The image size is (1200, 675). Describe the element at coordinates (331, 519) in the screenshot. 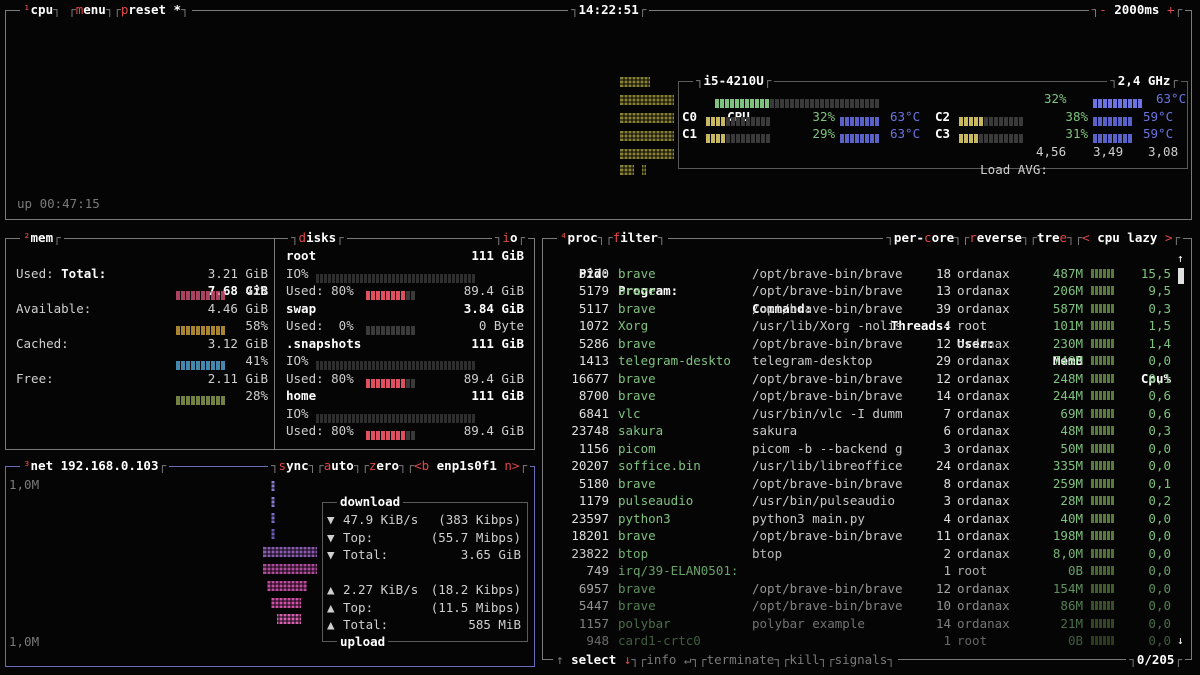

I see `net-arrow-icon: ▼` at that location.